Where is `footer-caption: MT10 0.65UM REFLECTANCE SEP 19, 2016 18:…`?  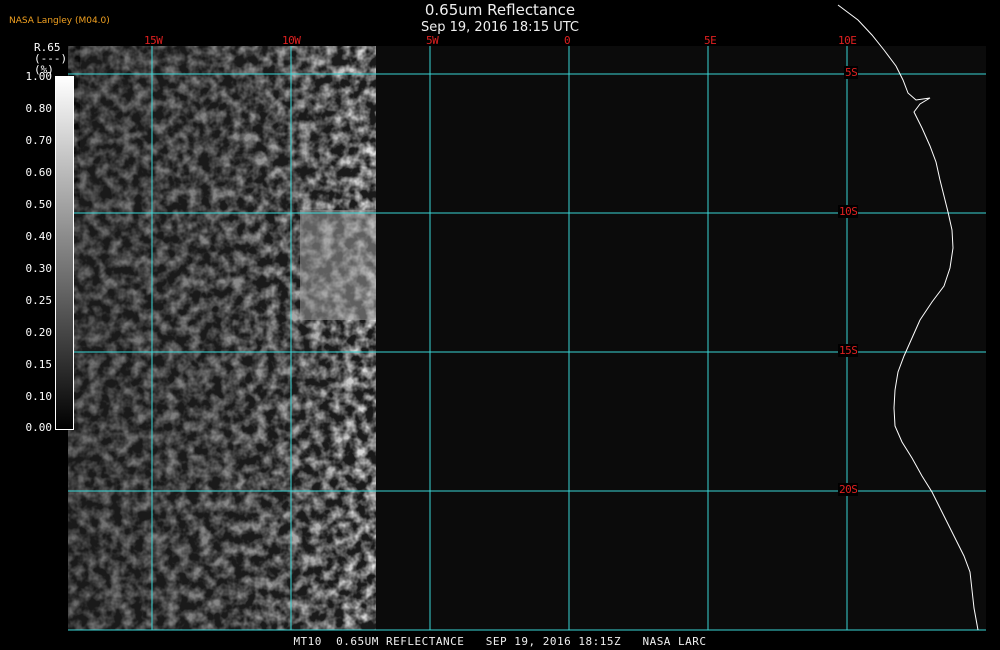
footer-caption: MT10 0.65UM REFLECTANCE SEP 19, 2016 18:… is located at coordinates (500, 641).